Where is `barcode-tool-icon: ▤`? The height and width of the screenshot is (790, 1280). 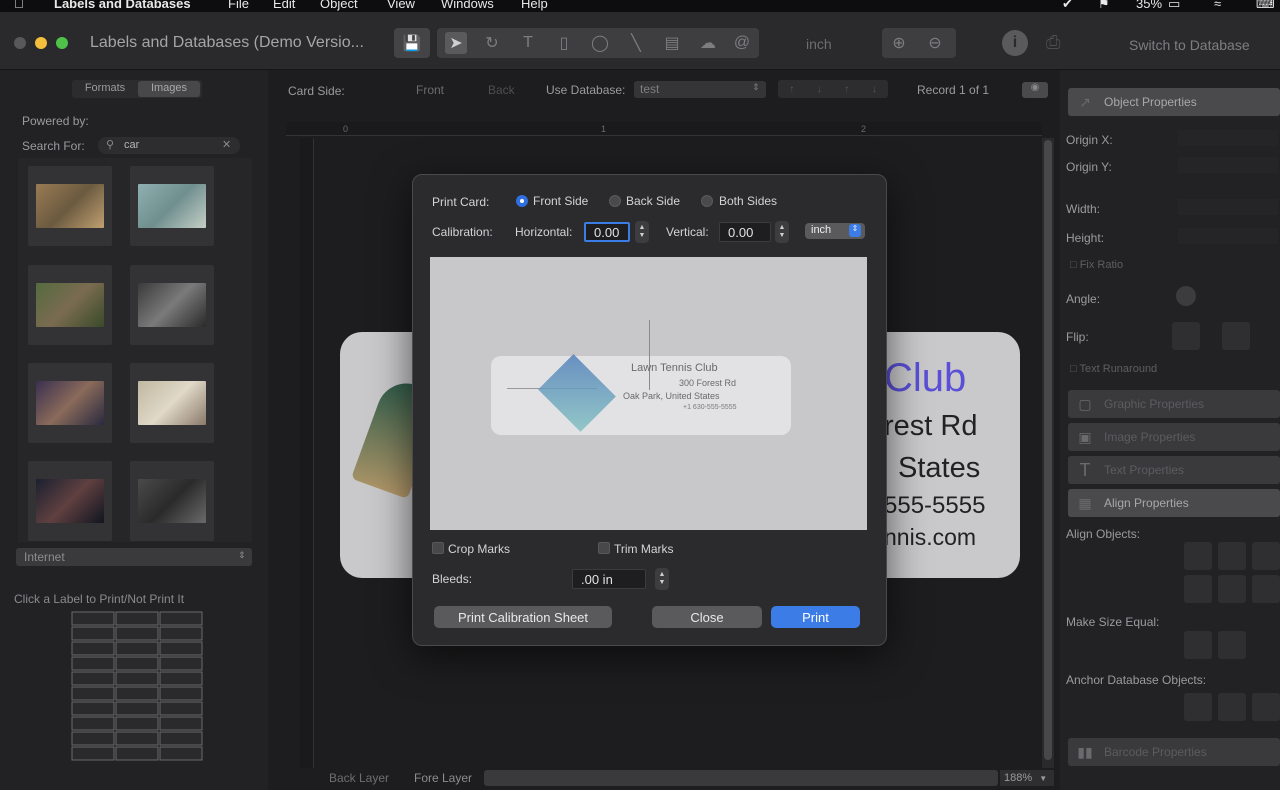
barcode-tool-icon: ▤ is located at coordinates (672, 43).